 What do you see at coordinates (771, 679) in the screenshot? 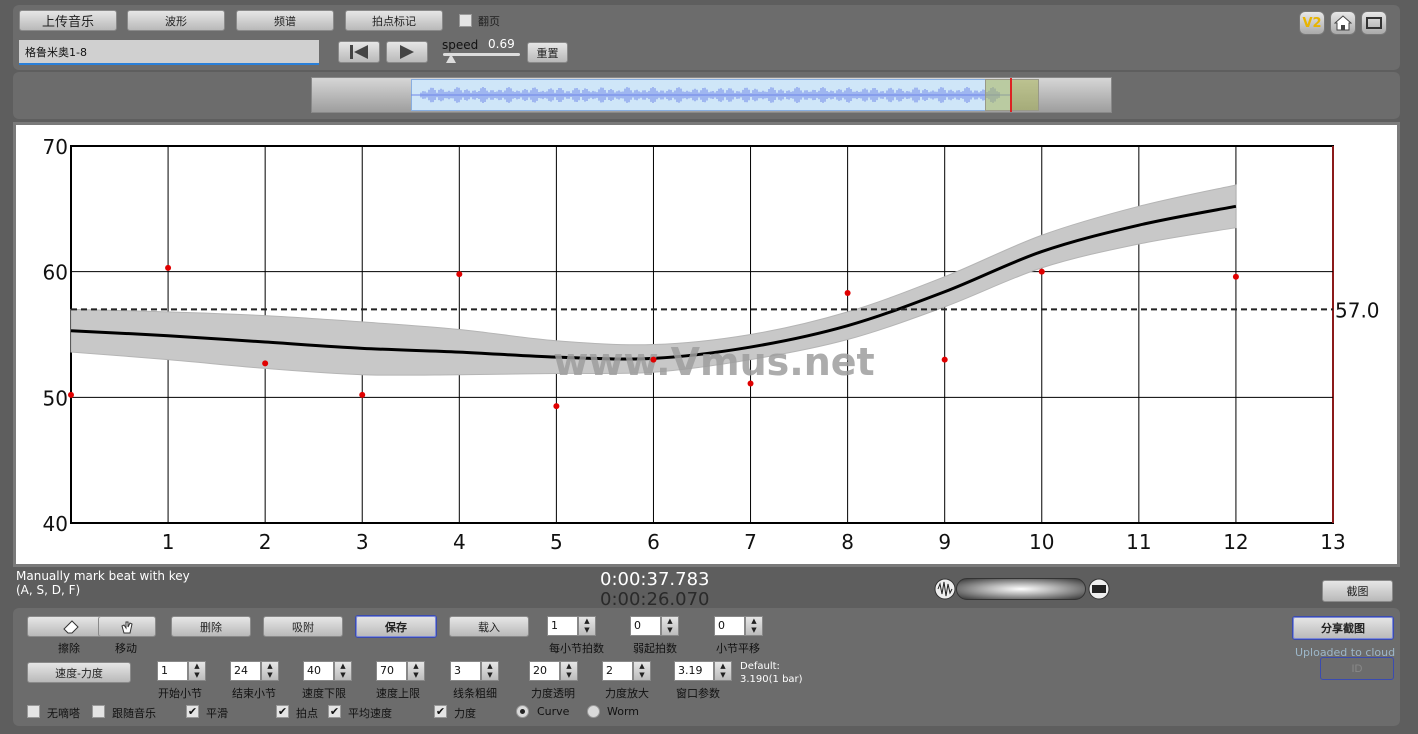
I see `default-line-2: 3.190(1 bar)` at bounding box center [771, 679].